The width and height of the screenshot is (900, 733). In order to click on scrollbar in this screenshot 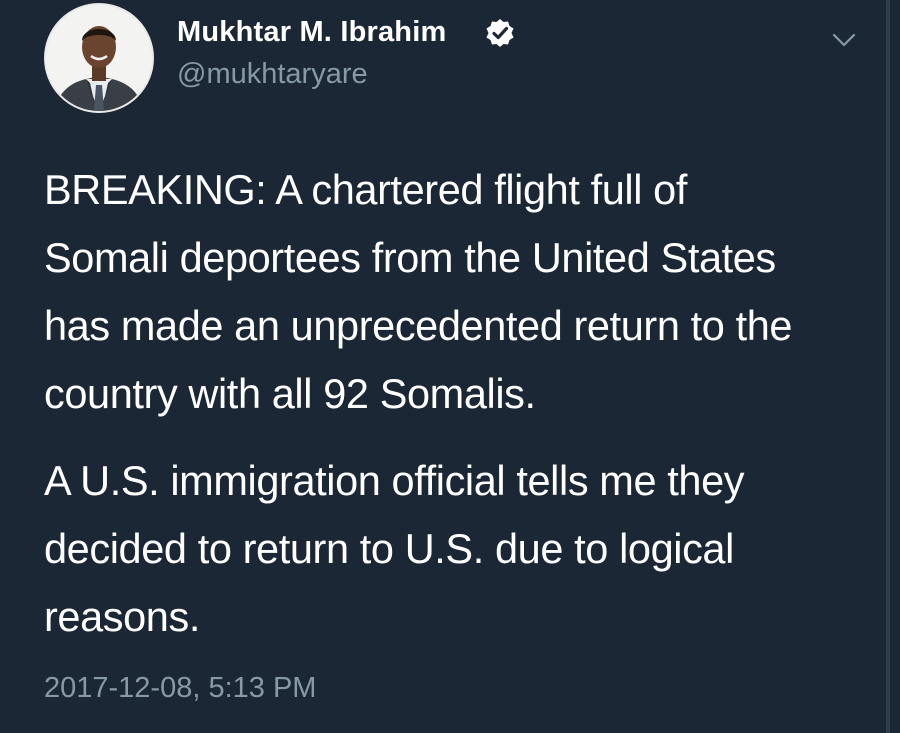, I will do `click(888, 366)`.